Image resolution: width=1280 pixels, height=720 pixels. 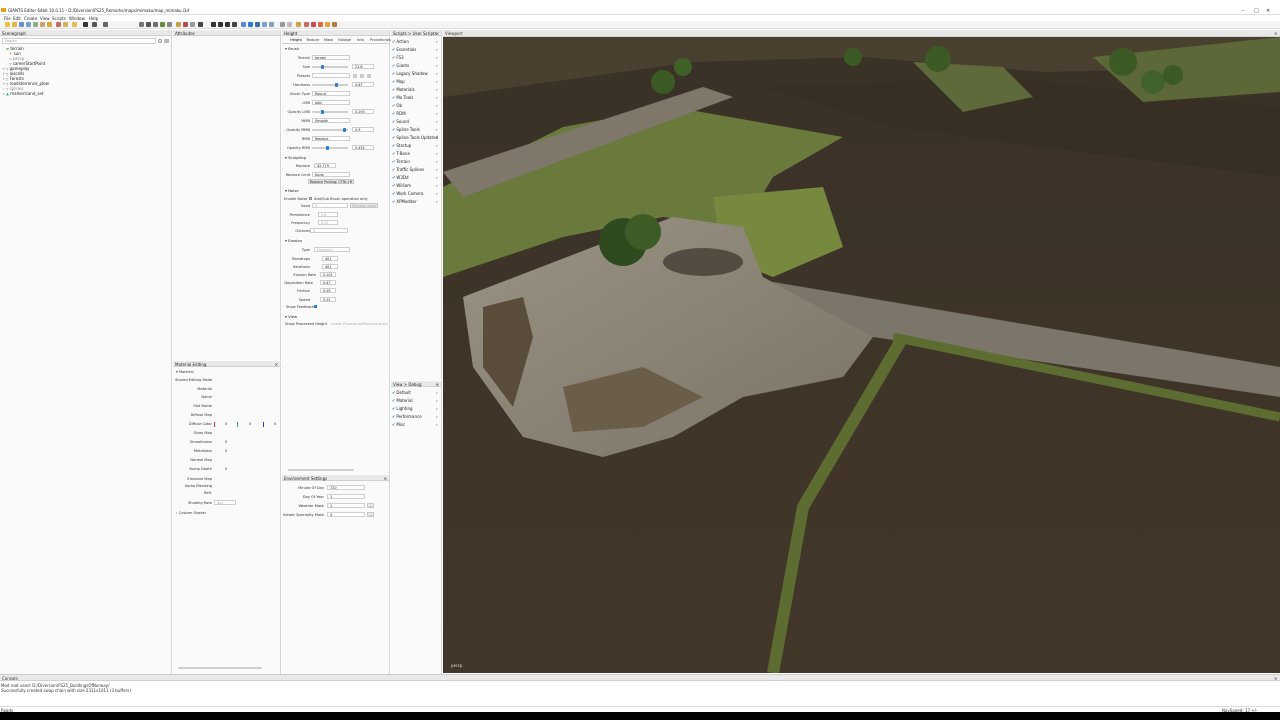 I want to click on weather-mask-input: 1, so click(x=346, y=505).